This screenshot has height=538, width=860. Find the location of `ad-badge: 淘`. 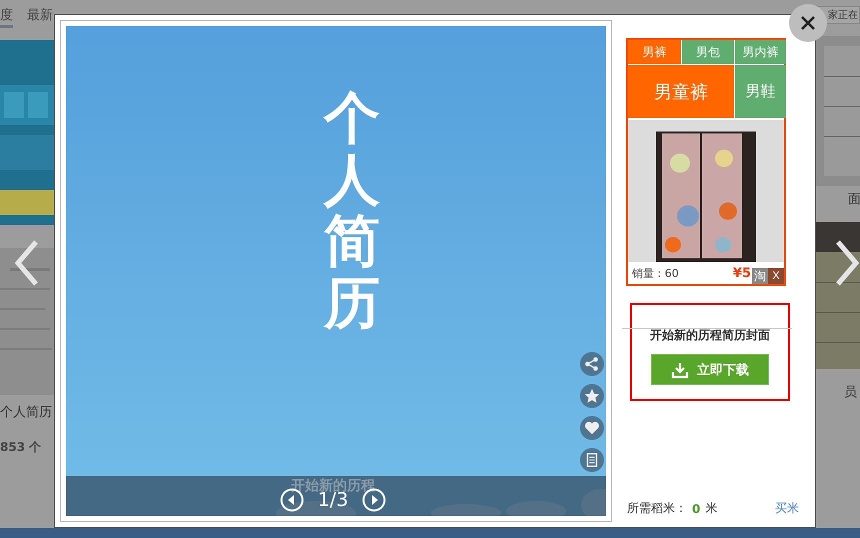

ad-badge: 淘 is located at coordinates (760, 276).